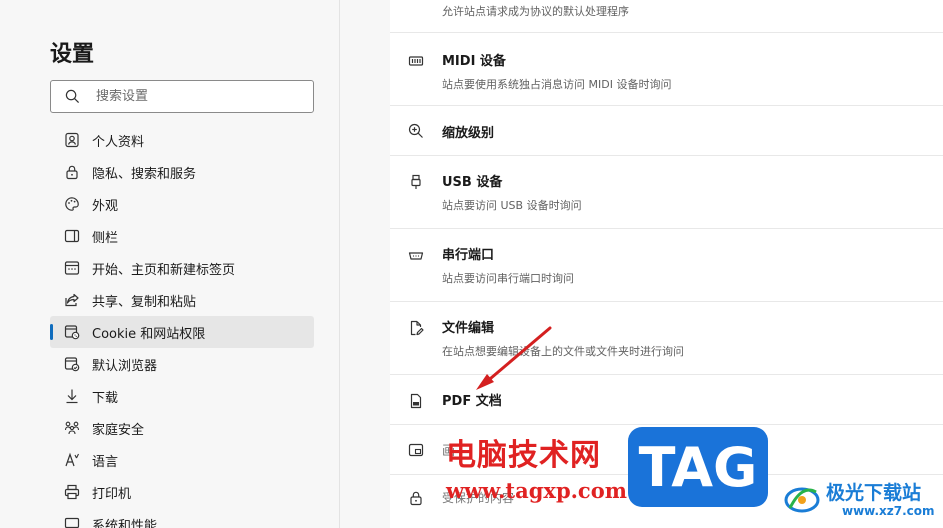  Describe the element at coordinates (71, 172) in the screenshot. I see `lock-icon` at that location.